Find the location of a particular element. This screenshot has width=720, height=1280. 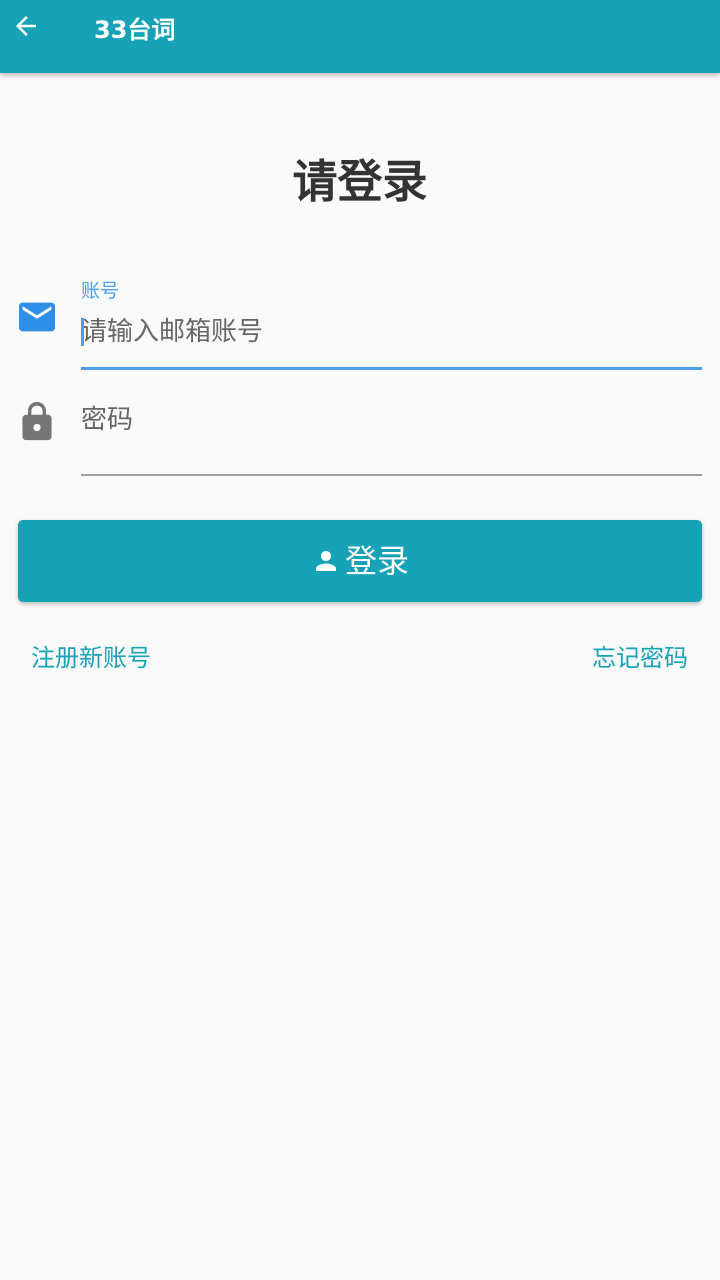

account-field: 账号 is located at coordinates (391, 323).